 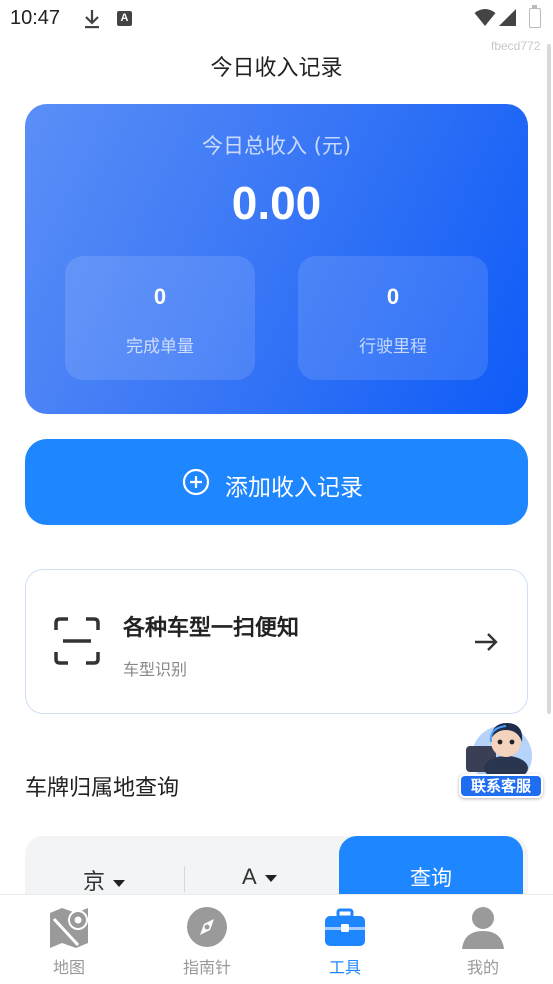 What do you see at coordinates (276, 203) in the screenshot?
I see `income-total: 0.00` at bounding box center [276, 203].